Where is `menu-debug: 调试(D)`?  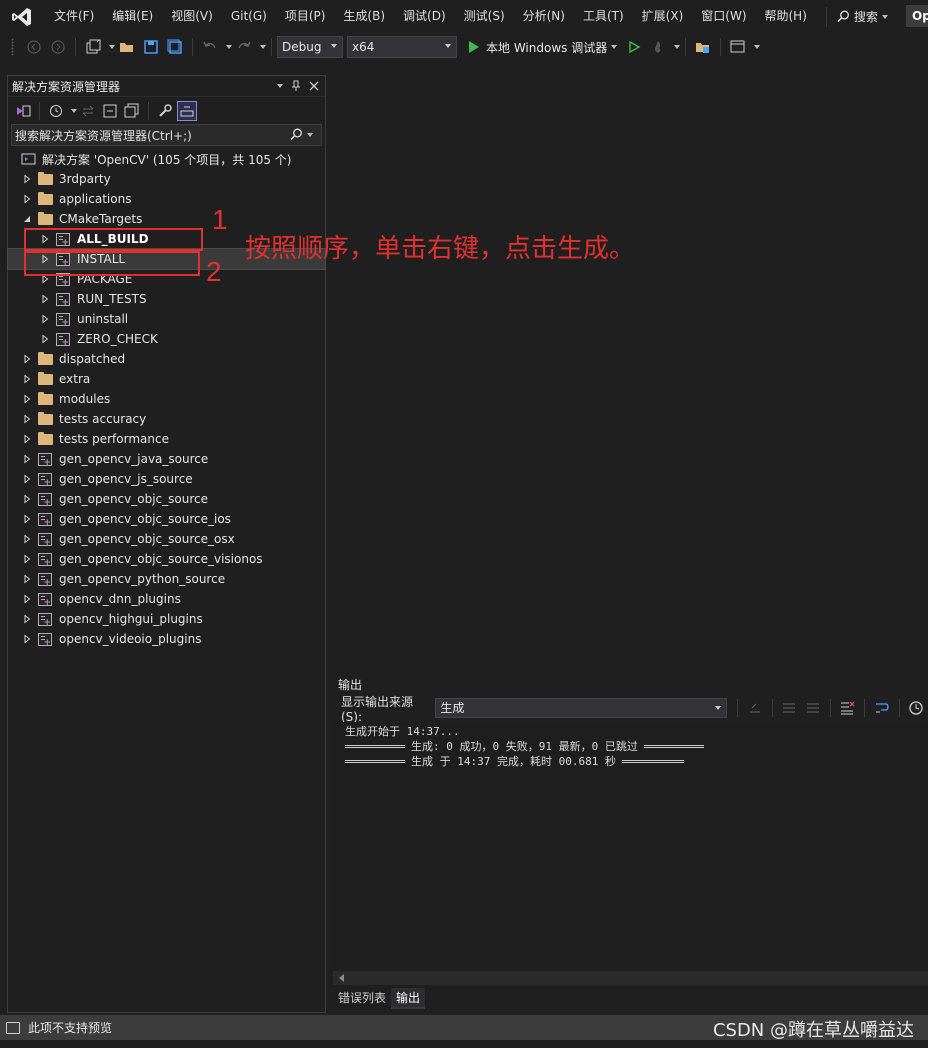 menu-debug: 调试(D) is located at coordinates (424, 16).